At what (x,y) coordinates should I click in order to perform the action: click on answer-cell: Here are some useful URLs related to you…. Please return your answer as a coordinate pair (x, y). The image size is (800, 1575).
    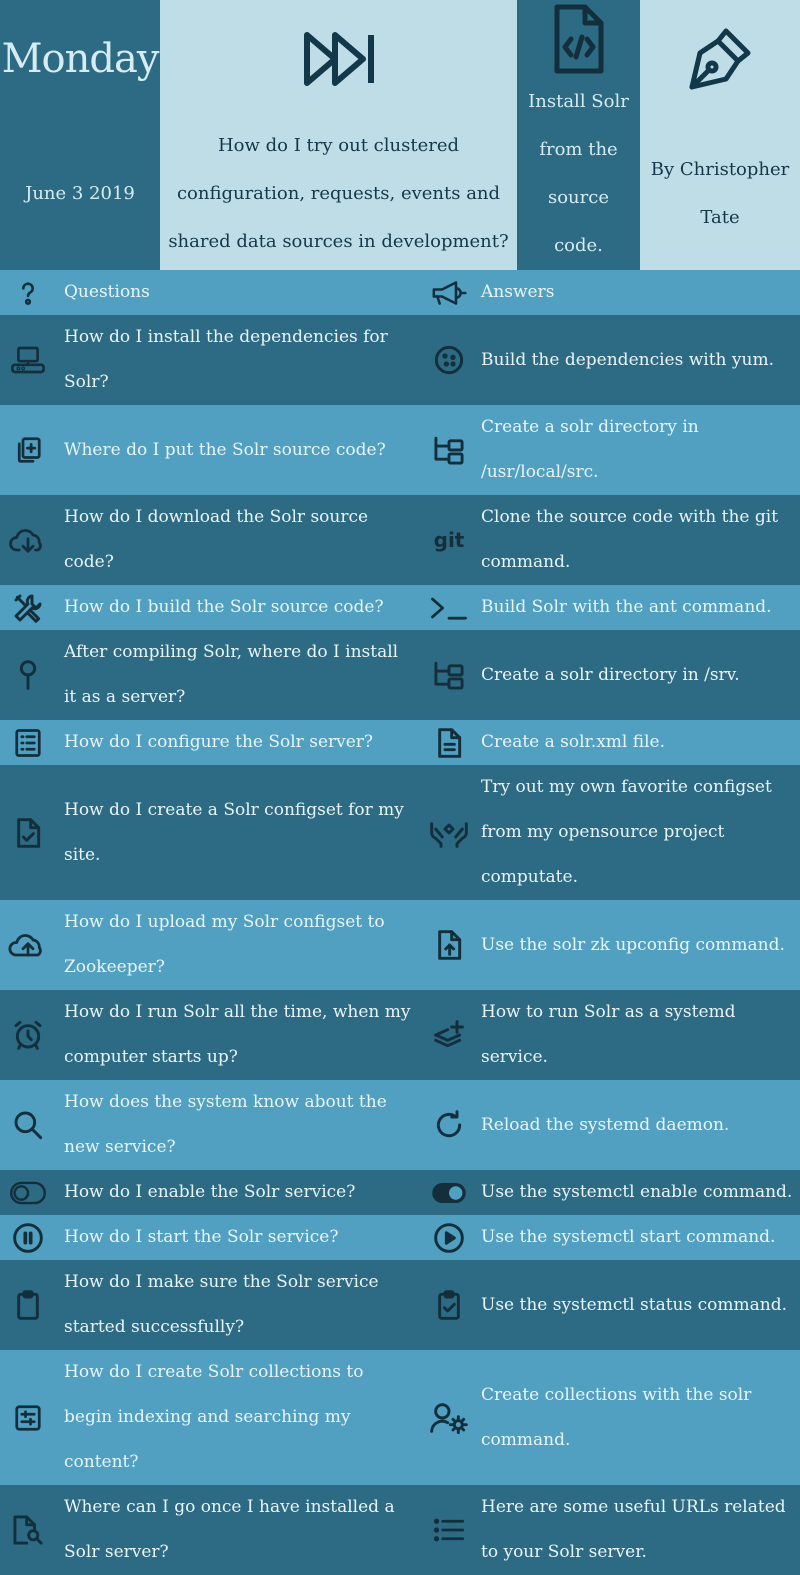
    Looking at the image, I should click on (608, 1530).